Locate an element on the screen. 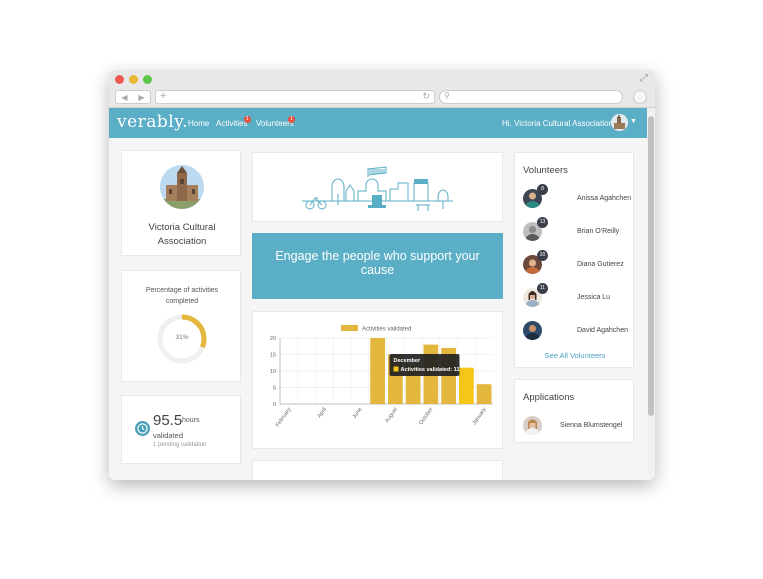 The width and height of the screenshot is (763, 579). x-tick-label: June is located at coordinates (358, 413).